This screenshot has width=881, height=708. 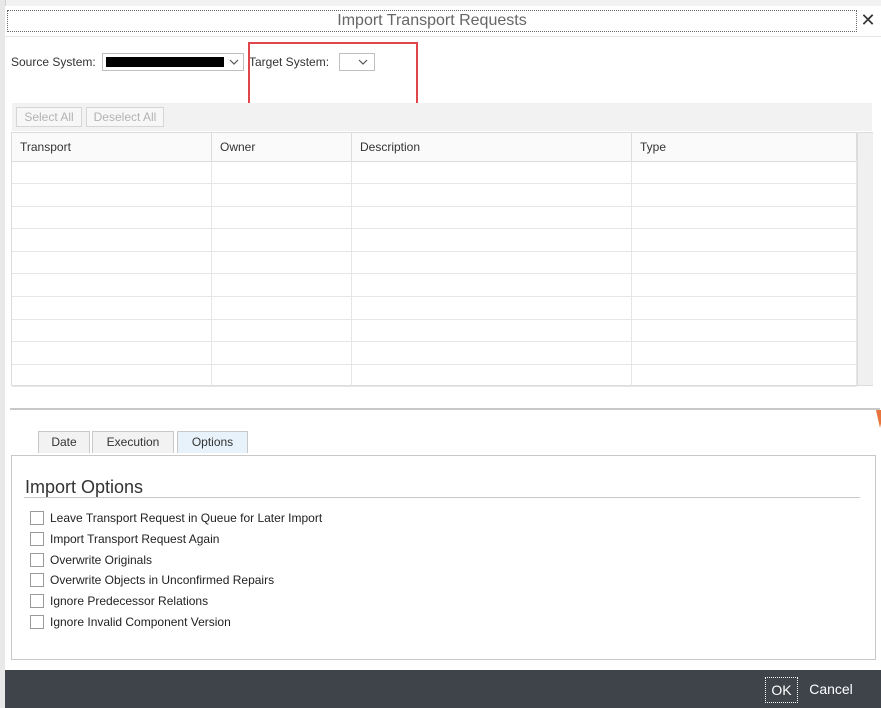 I want to click on tab-date: Date, so click(x=64, y=442).